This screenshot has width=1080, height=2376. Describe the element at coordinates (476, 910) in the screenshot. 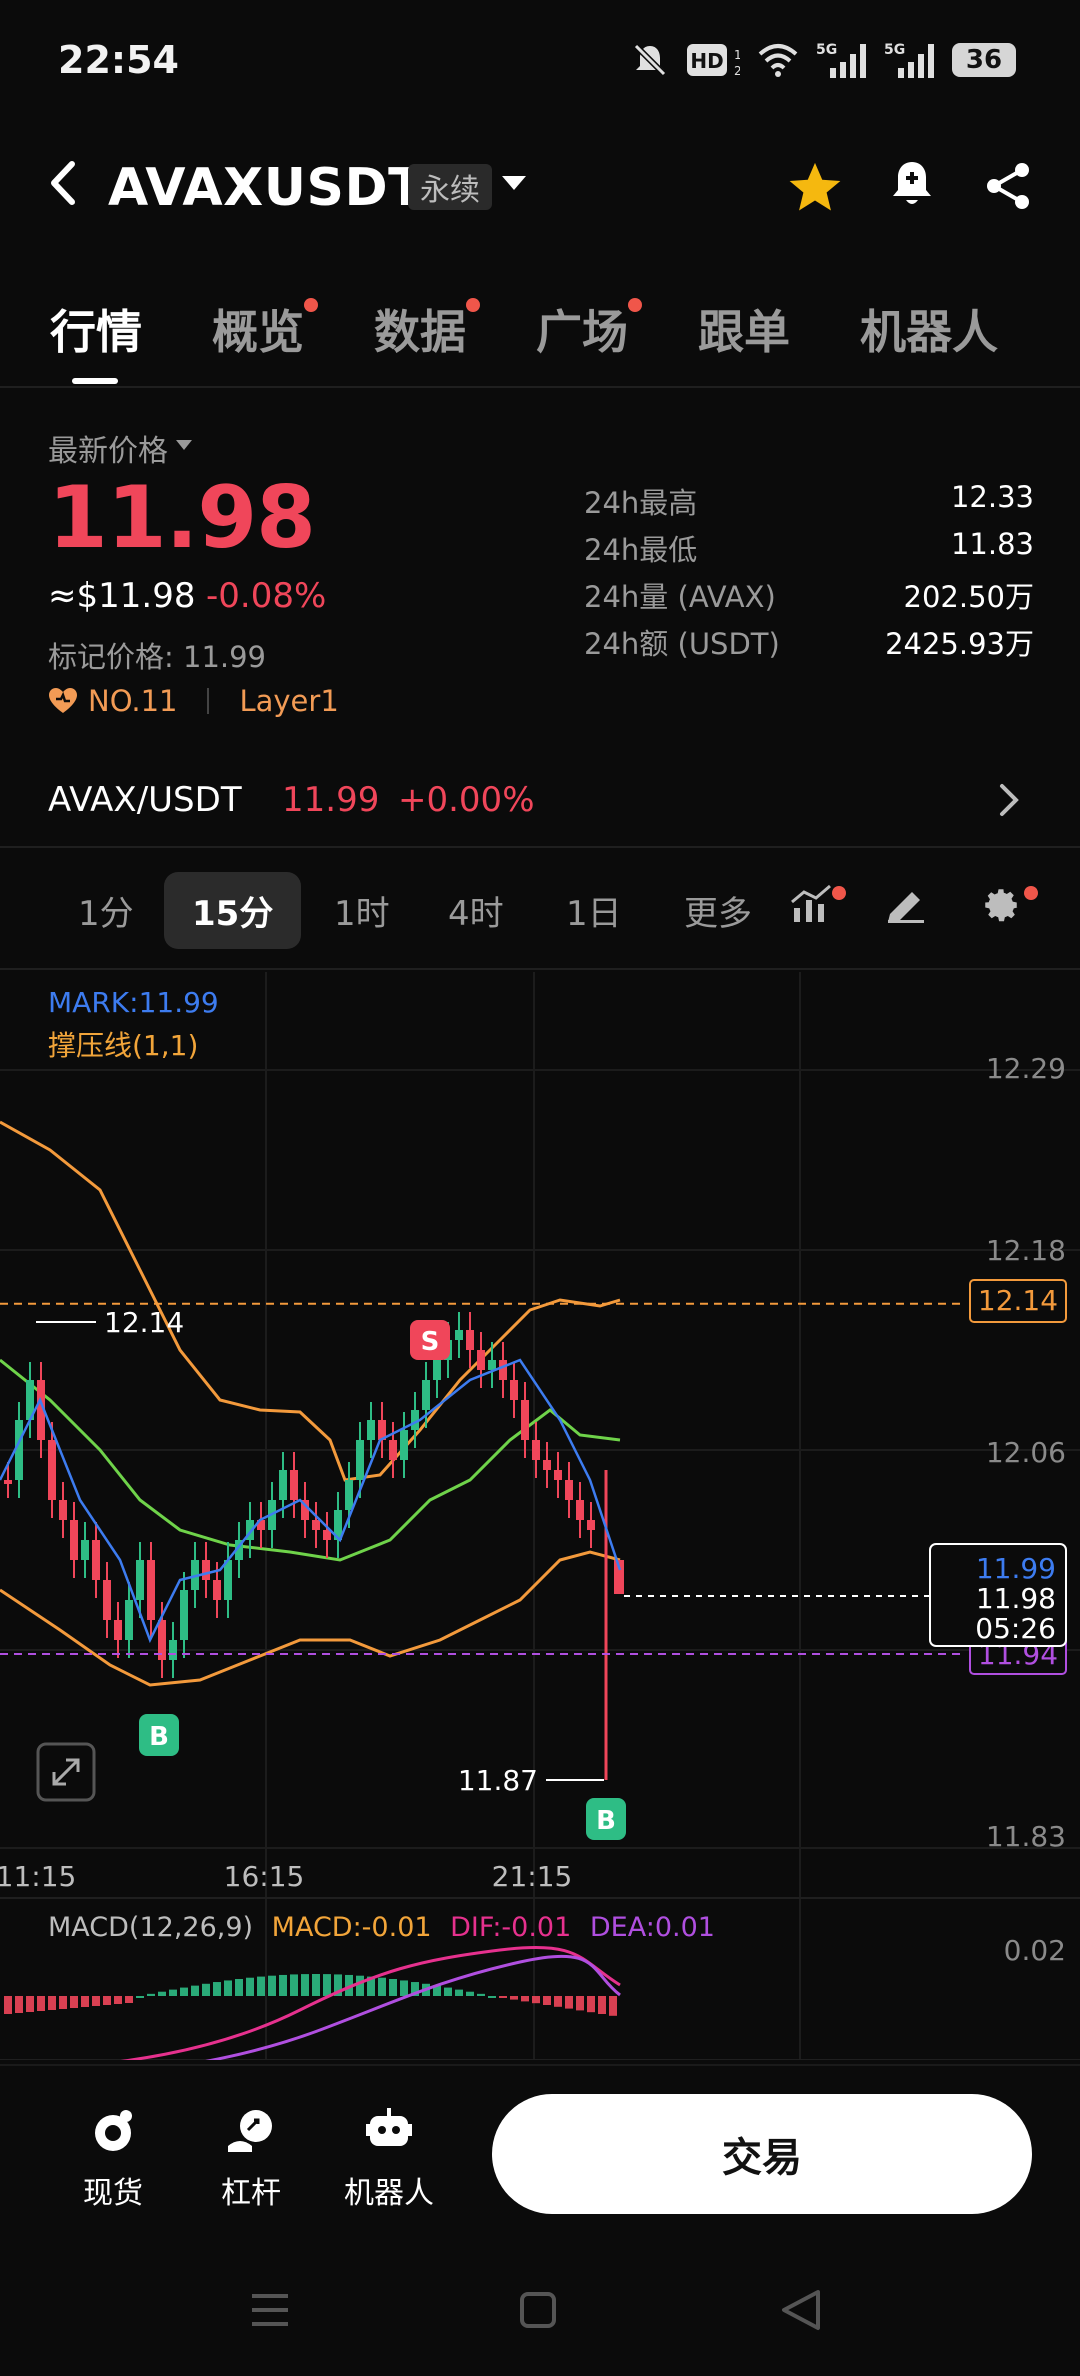

I see `timeframe-4h: 4时` at that location.